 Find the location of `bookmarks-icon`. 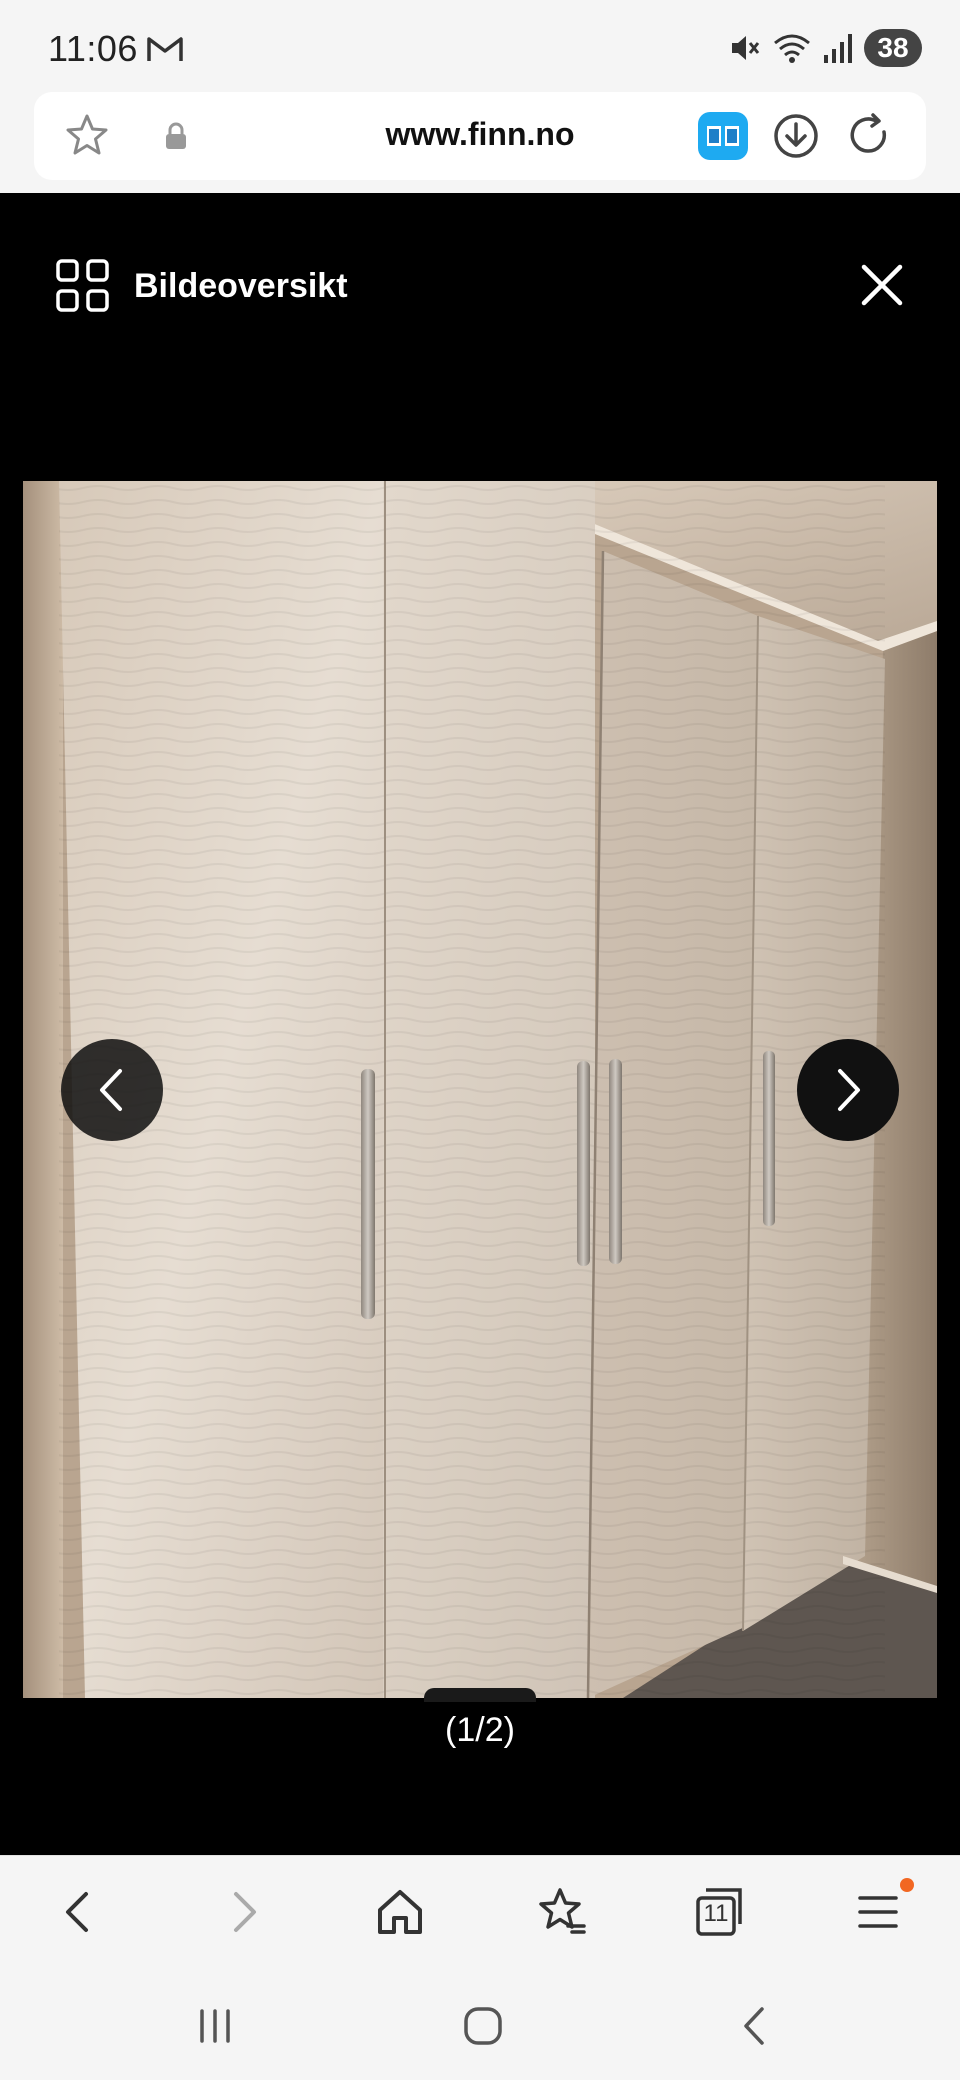

bookmarks-icon is located at coordinates (560, 1912).